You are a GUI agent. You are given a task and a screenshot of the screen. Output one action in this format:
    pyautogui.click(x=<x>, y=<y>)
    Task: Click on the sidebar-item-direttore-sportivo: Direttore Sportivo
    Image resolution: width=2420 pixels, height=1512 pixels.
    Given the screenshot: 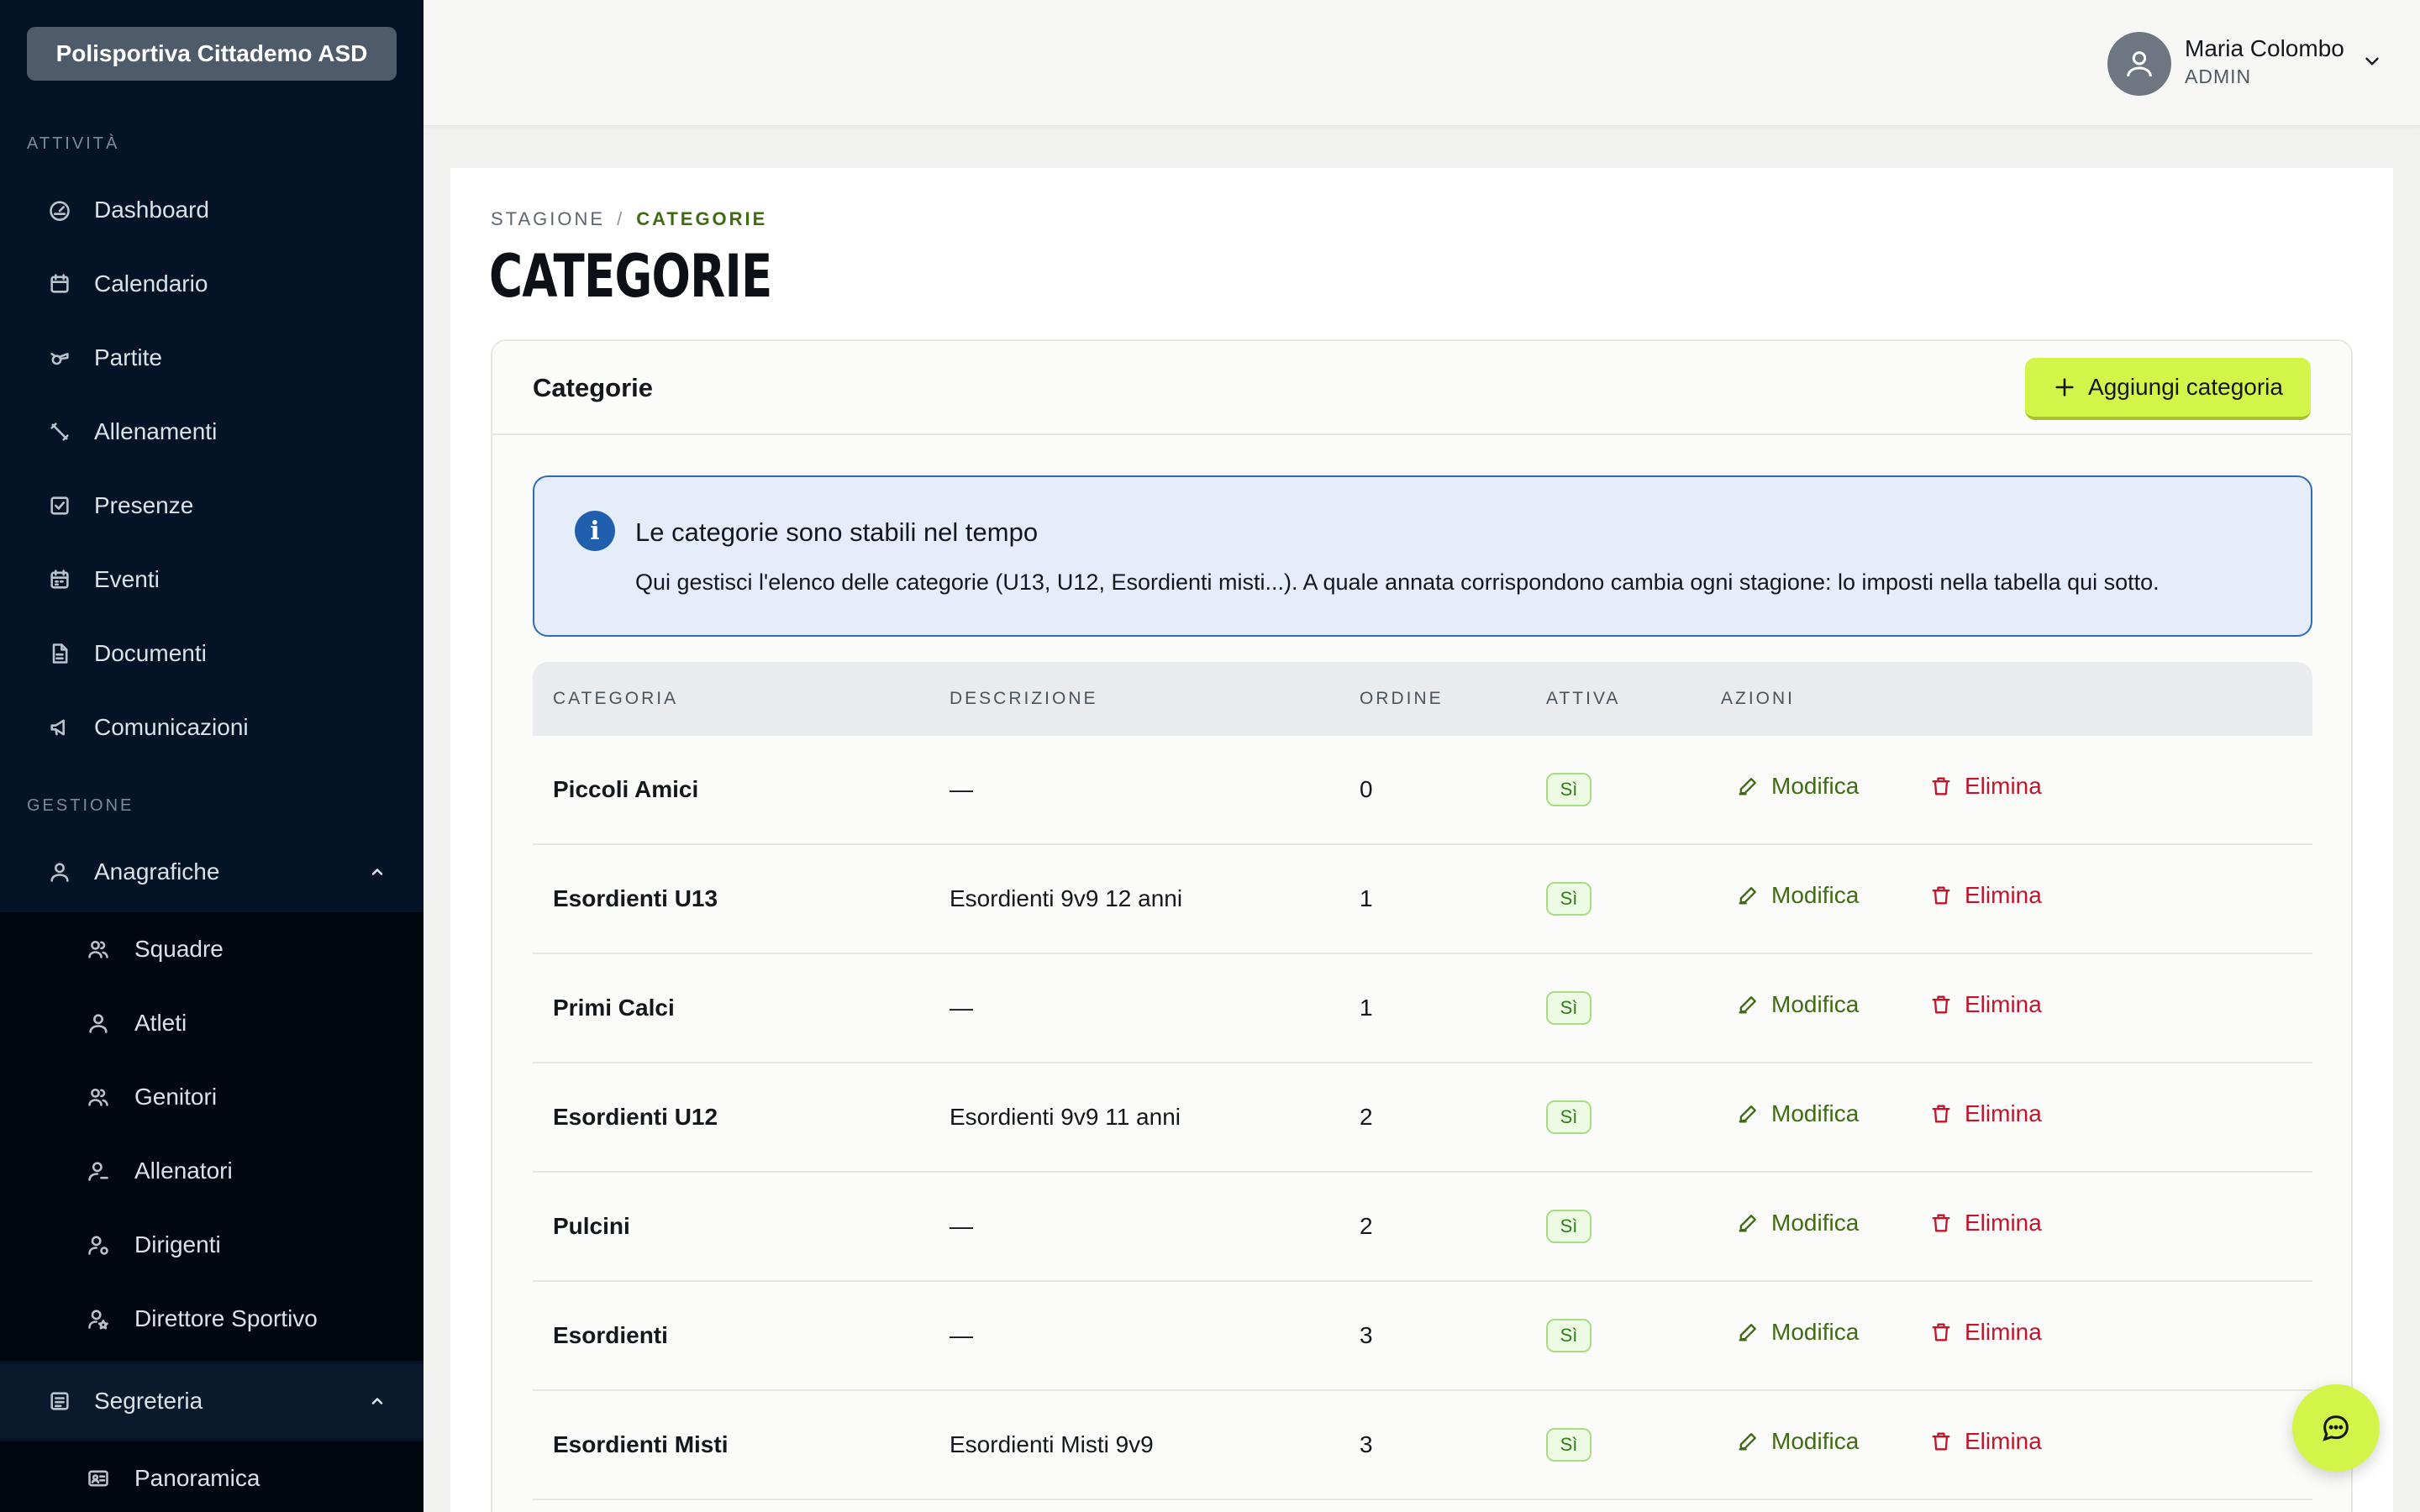 What is the action you would take?
    pyautogui.click(x=212, y=1319)
    